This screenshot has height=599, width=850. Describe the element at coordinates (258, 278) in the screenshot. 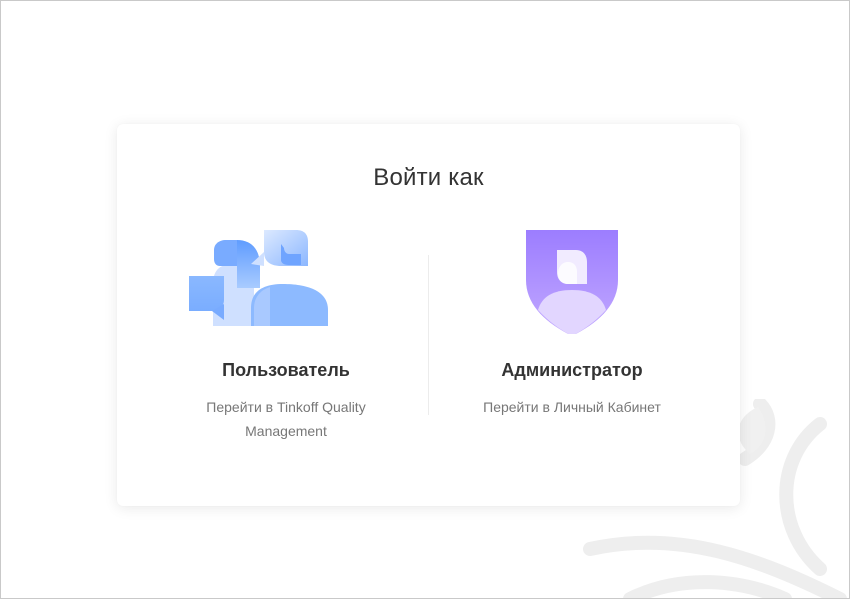

I see `users-chat-icon` at that location.